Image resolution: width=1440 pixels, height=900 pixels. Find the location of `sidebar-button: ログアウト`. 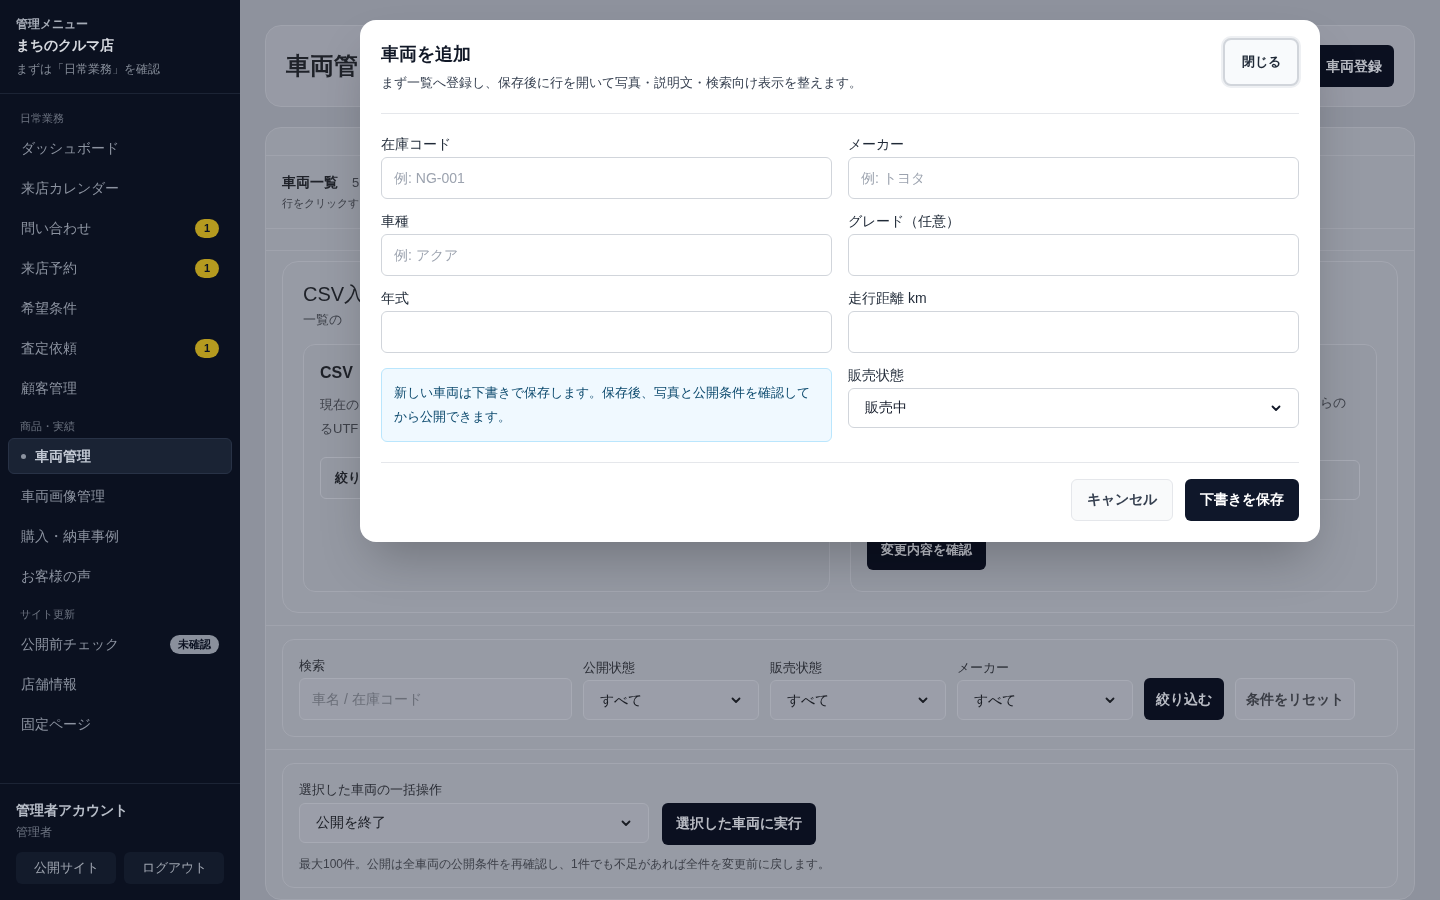

sidebar-button: ログアウト is located at coordinates (174, 868).